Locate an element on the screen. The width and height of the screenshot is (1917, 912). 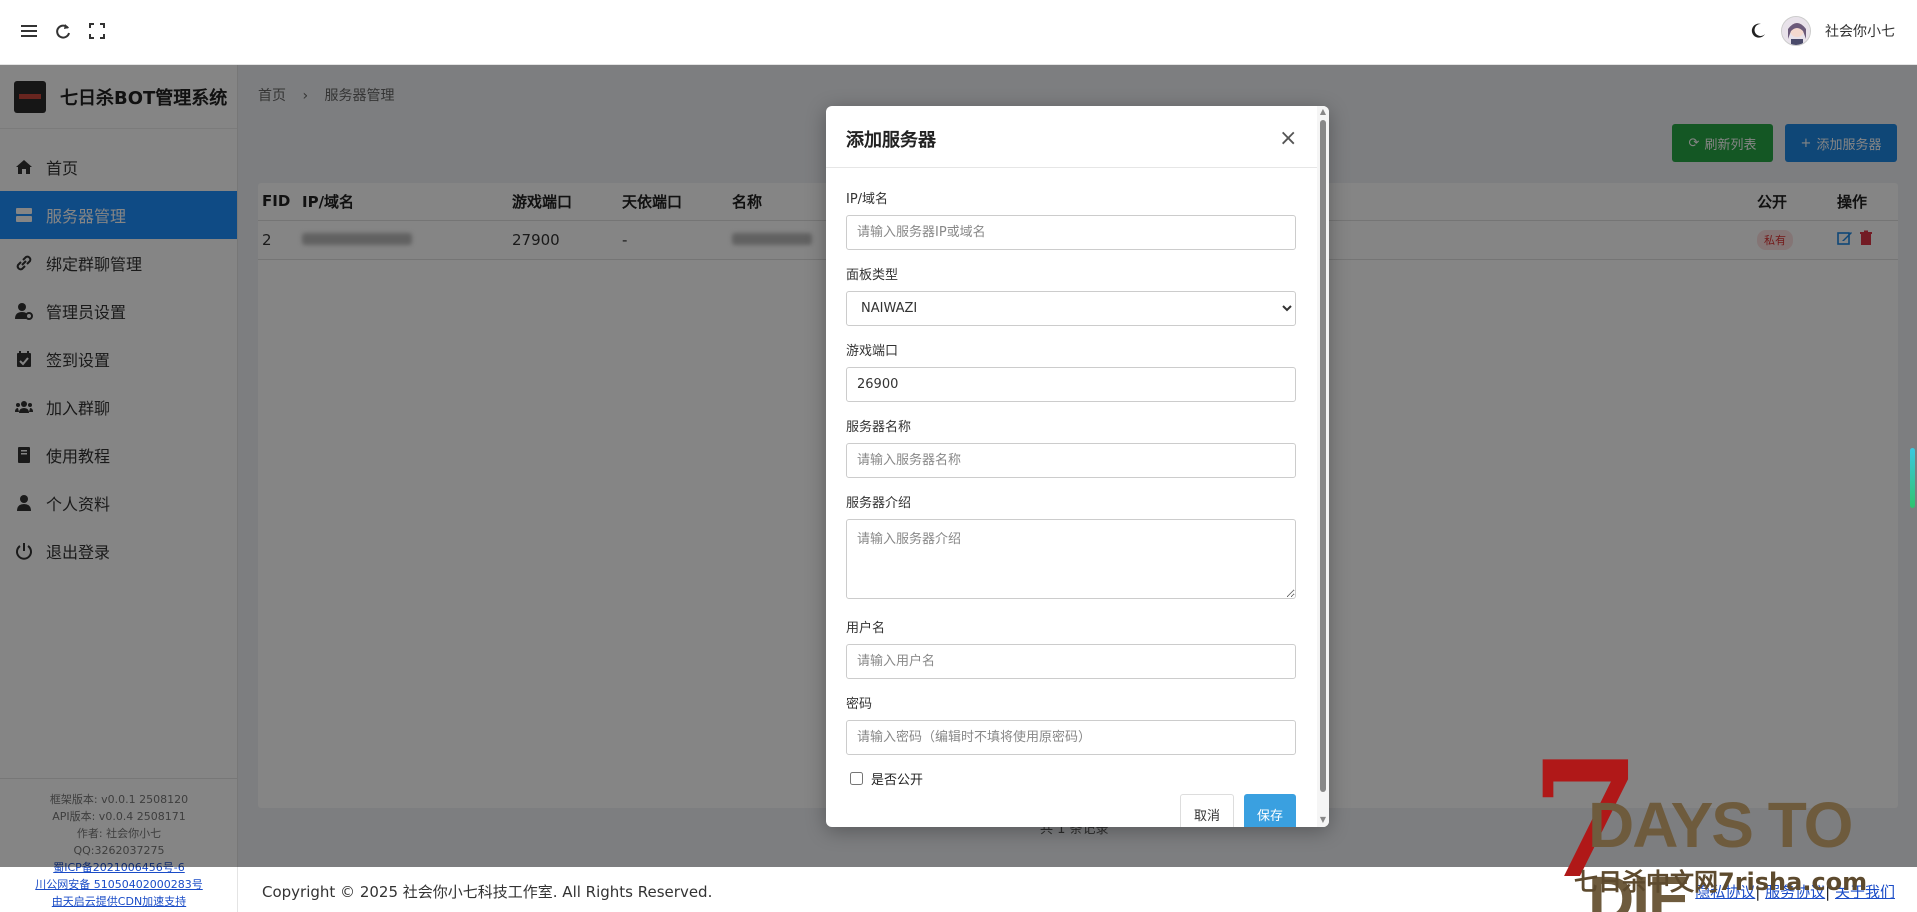
password-input is located at coordinates (1071, 737).